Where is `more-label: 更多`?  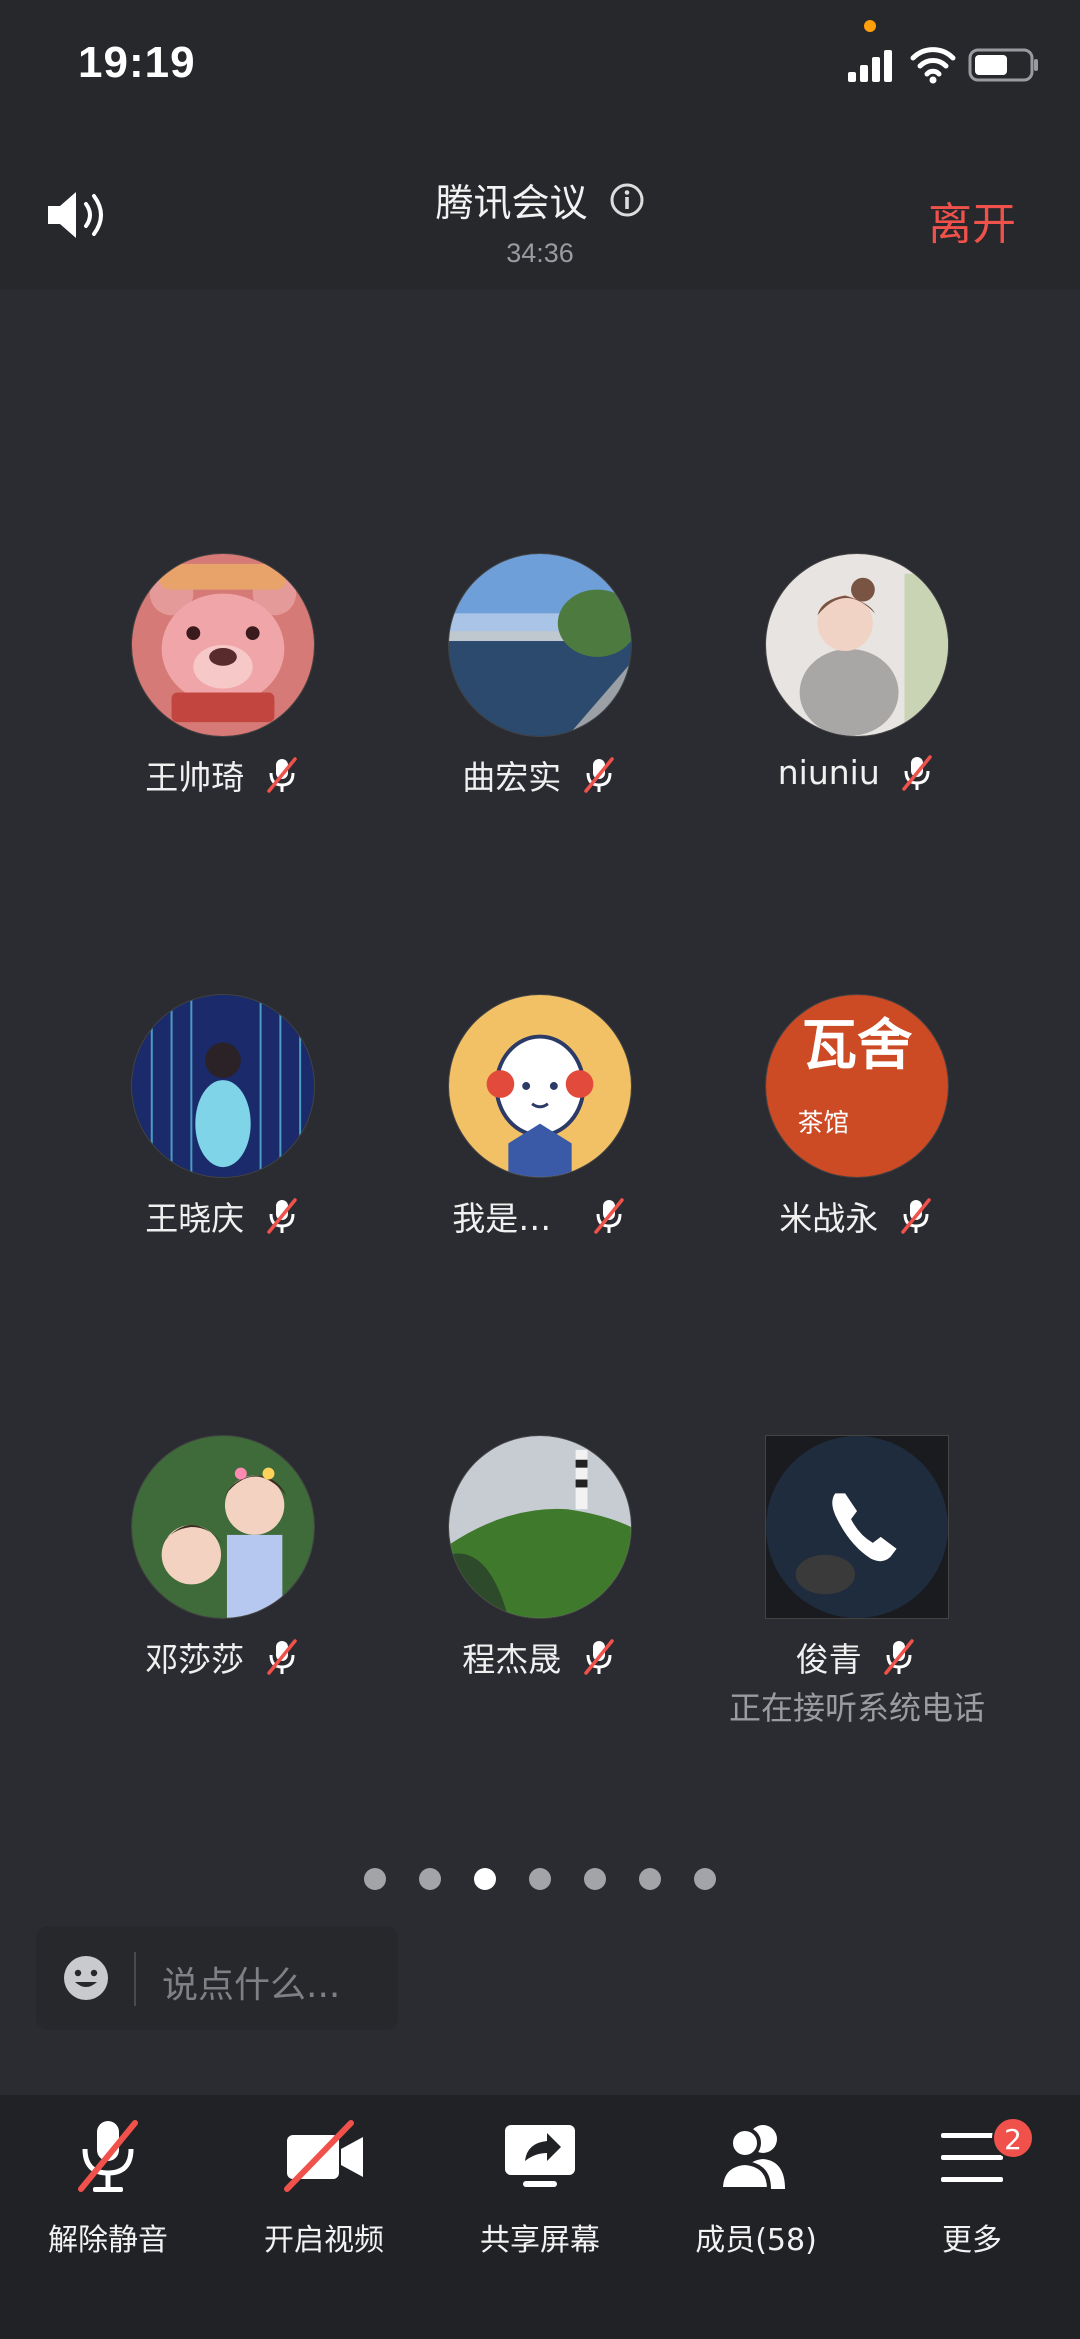 more-label: 更多 is located at coordinates (972, 2240).